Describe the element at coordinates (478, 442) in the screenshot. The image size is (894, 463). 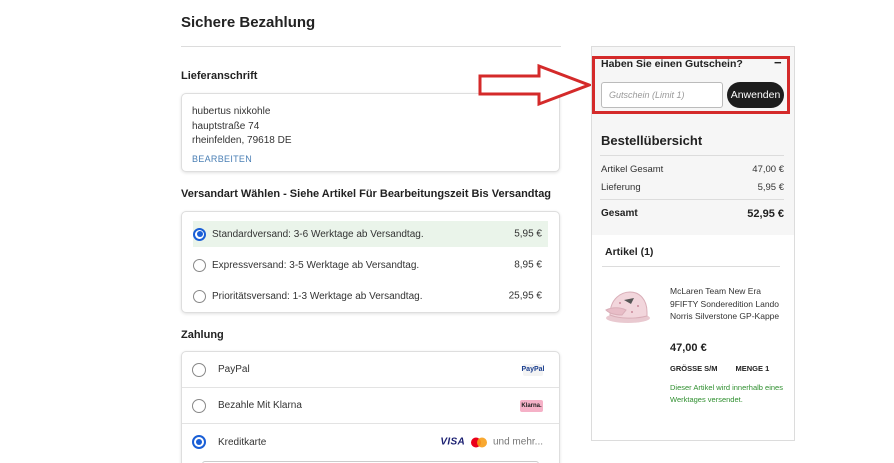
I see `mastercard-logo-icon` at that location.